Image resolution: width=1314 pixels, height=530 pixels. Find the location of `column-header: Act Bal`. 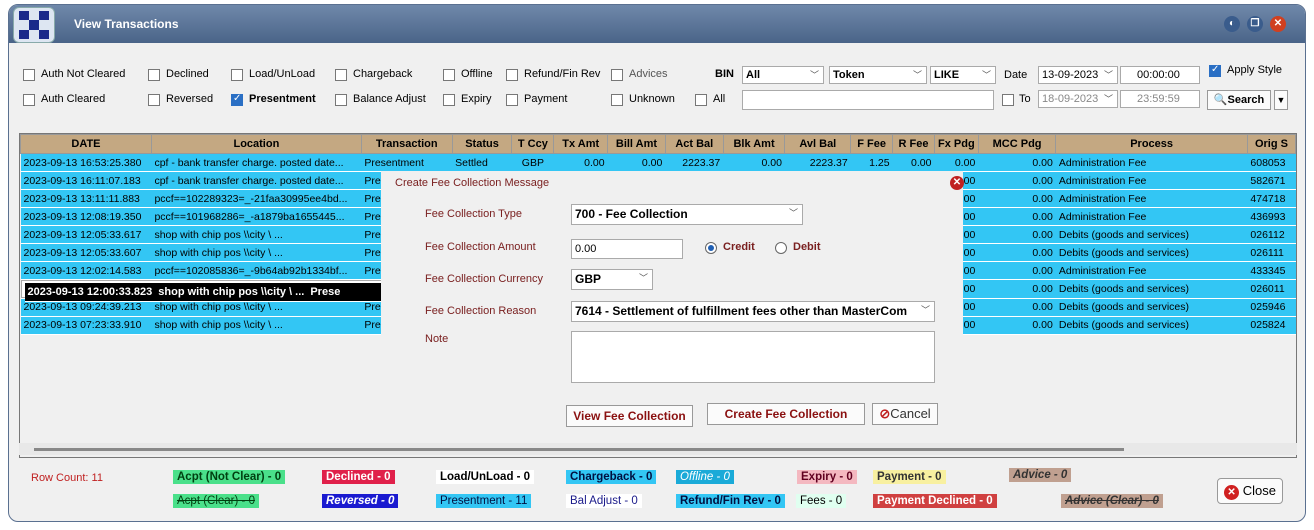

column-header: Act Bal is located at coordinates (694, 144).